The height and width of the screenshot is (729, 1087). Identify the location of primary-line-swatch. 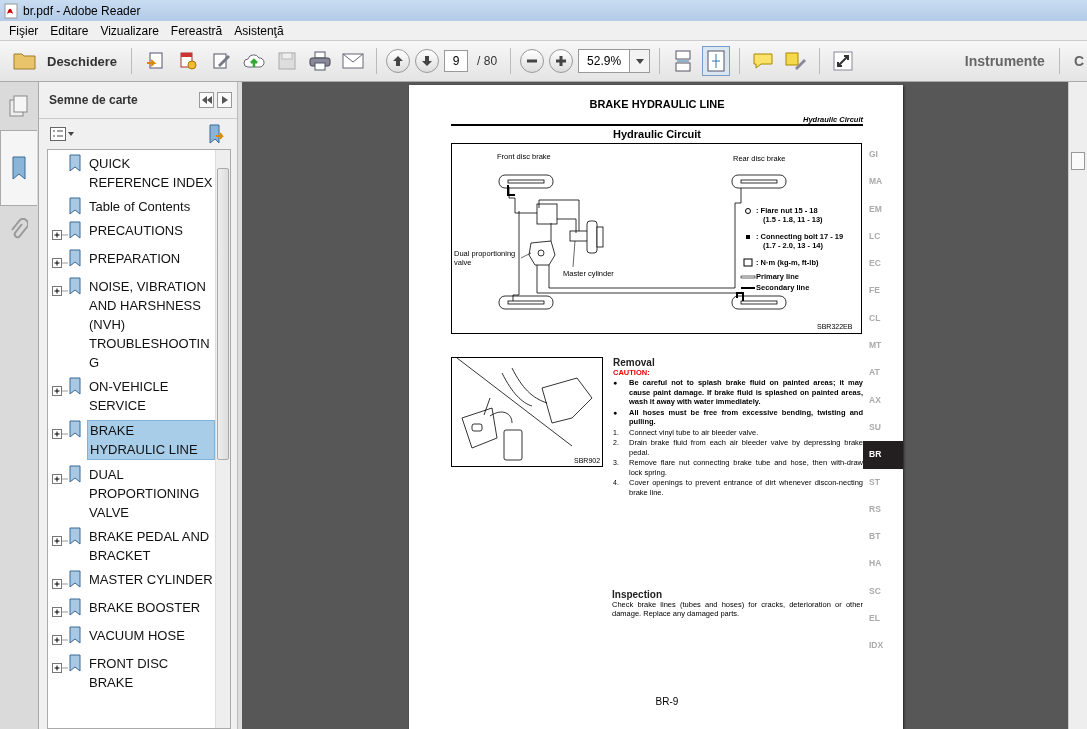
(748, 277).